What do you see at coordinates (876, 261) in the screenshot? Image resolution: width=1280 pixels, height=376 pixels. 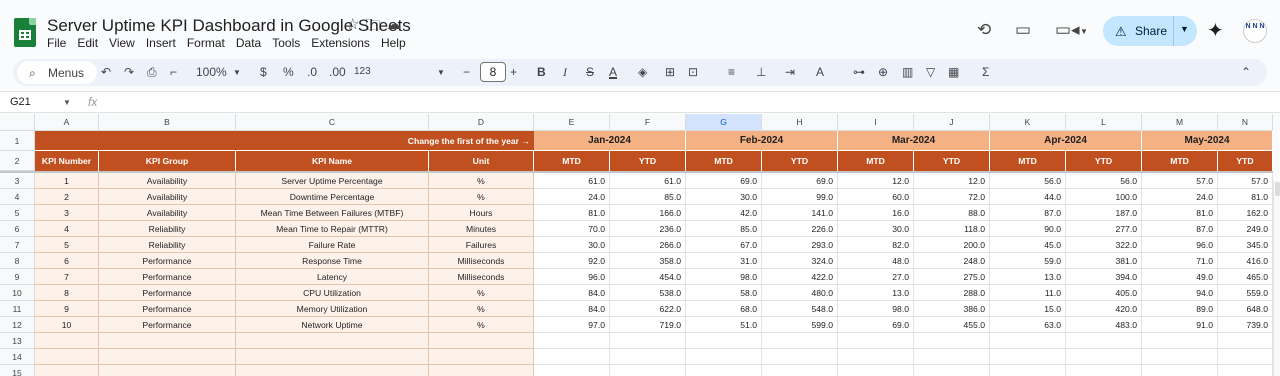 I see `value-cell: 48.0` at bounding box center [876, 261].